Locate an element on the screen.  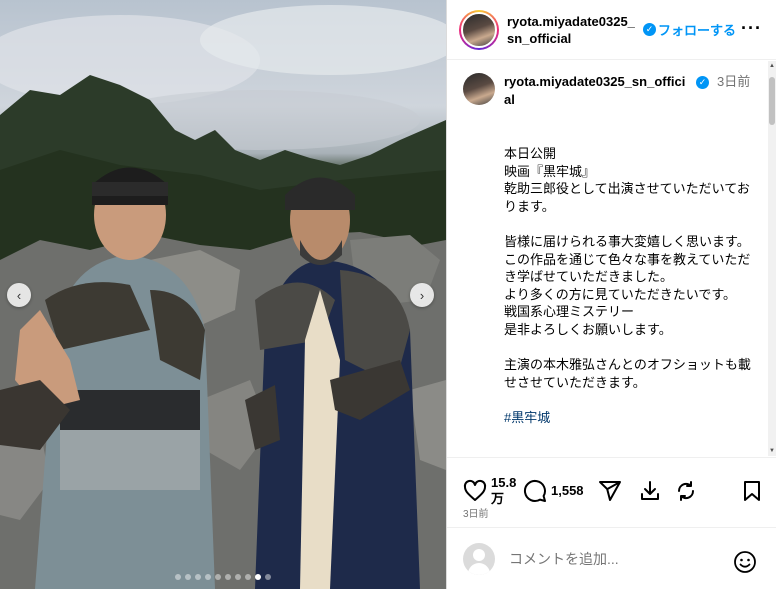
caption-username: ryota.miyadate0325_sn_official is located at coordinates (598, 91).